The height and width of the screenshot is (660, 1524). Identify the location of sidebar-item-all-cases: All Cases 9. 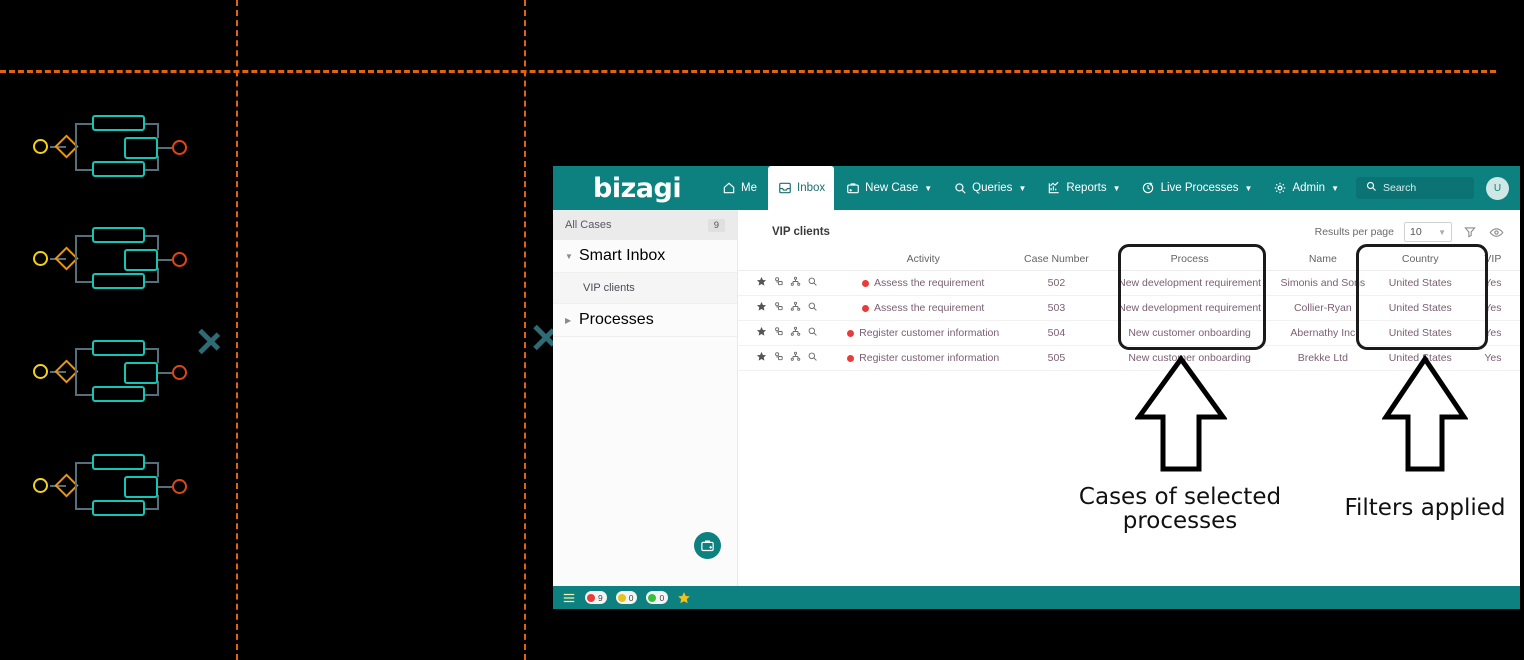
(645, 225).